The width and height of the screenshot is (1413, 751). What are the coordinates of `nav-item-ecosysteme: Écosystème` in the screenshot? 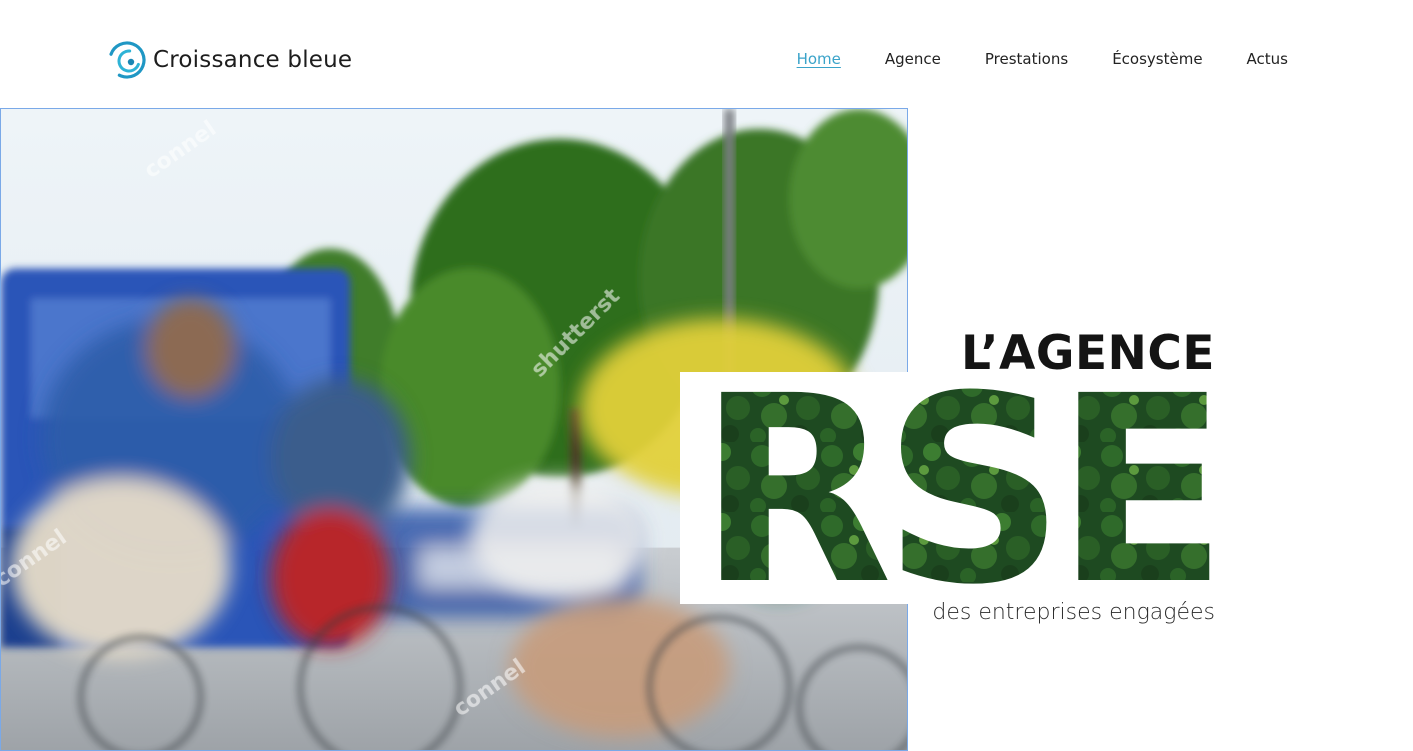 It's located at (1157, 59).